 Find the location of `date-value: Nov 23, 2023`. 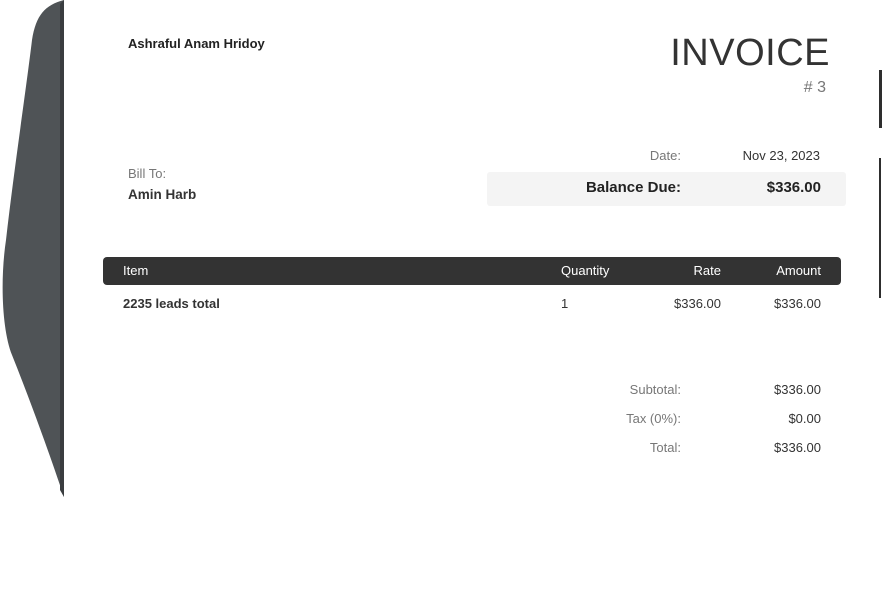

date-value: Nov 23, 2023 is located at coordinates (781, 155).